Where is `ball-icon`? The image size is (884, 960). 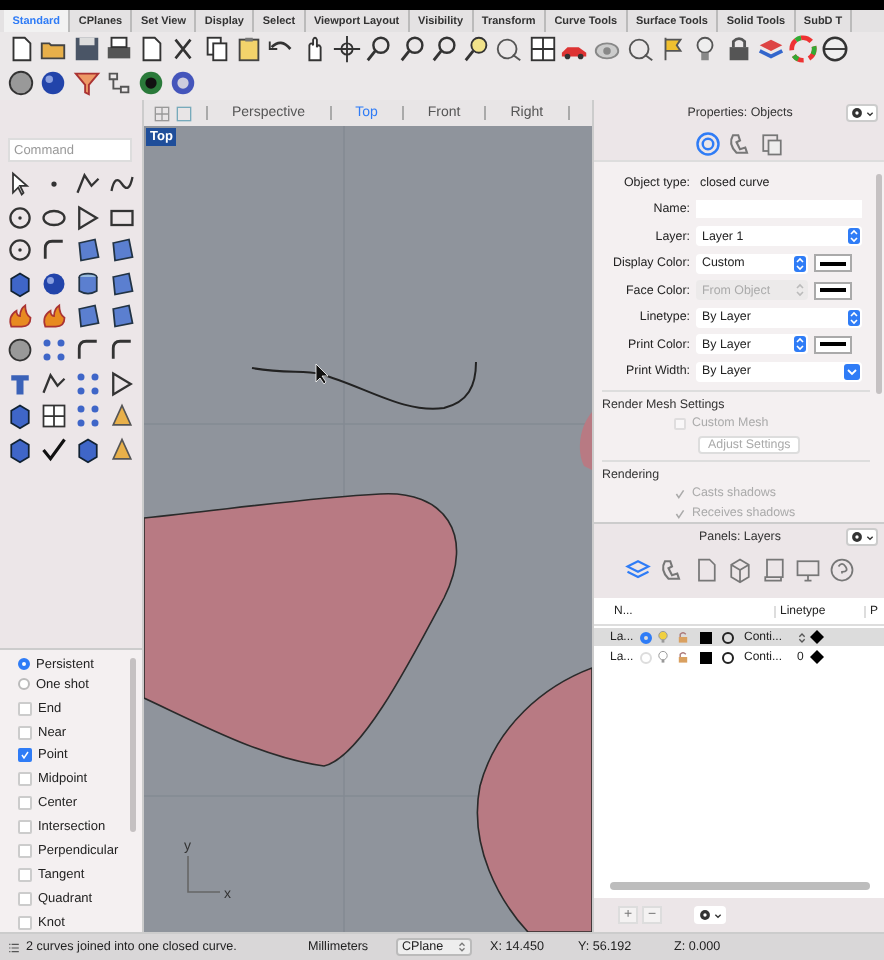
ball-icon is located at coordinates (151, 83).